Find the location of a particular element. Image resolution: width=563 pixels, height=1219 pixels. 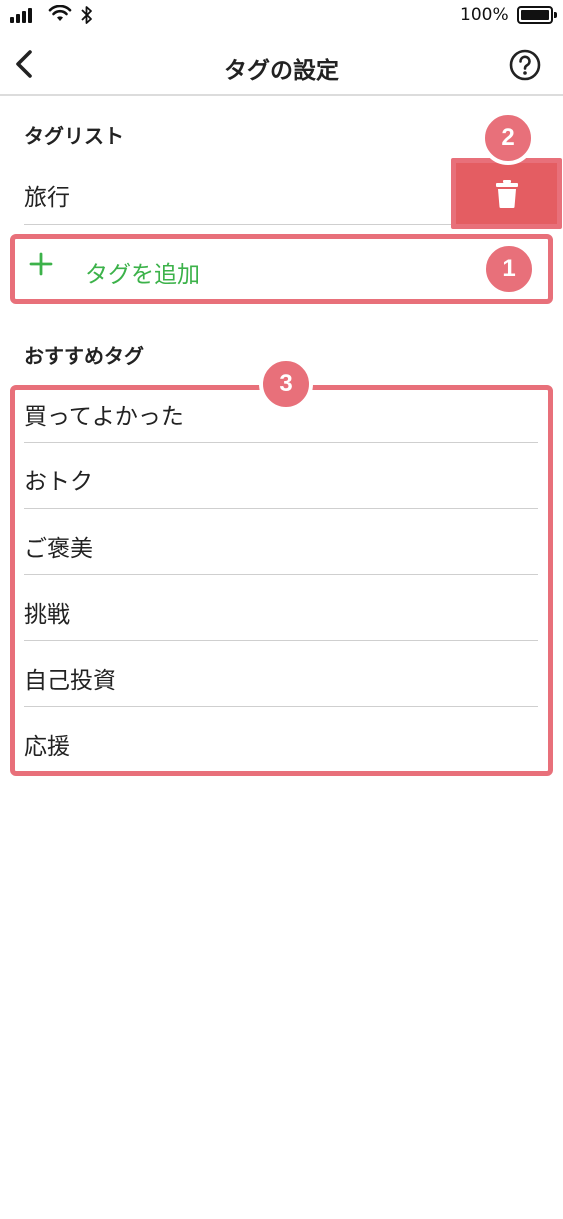

battery-percent: 100% is located at coordinates (484, 15).